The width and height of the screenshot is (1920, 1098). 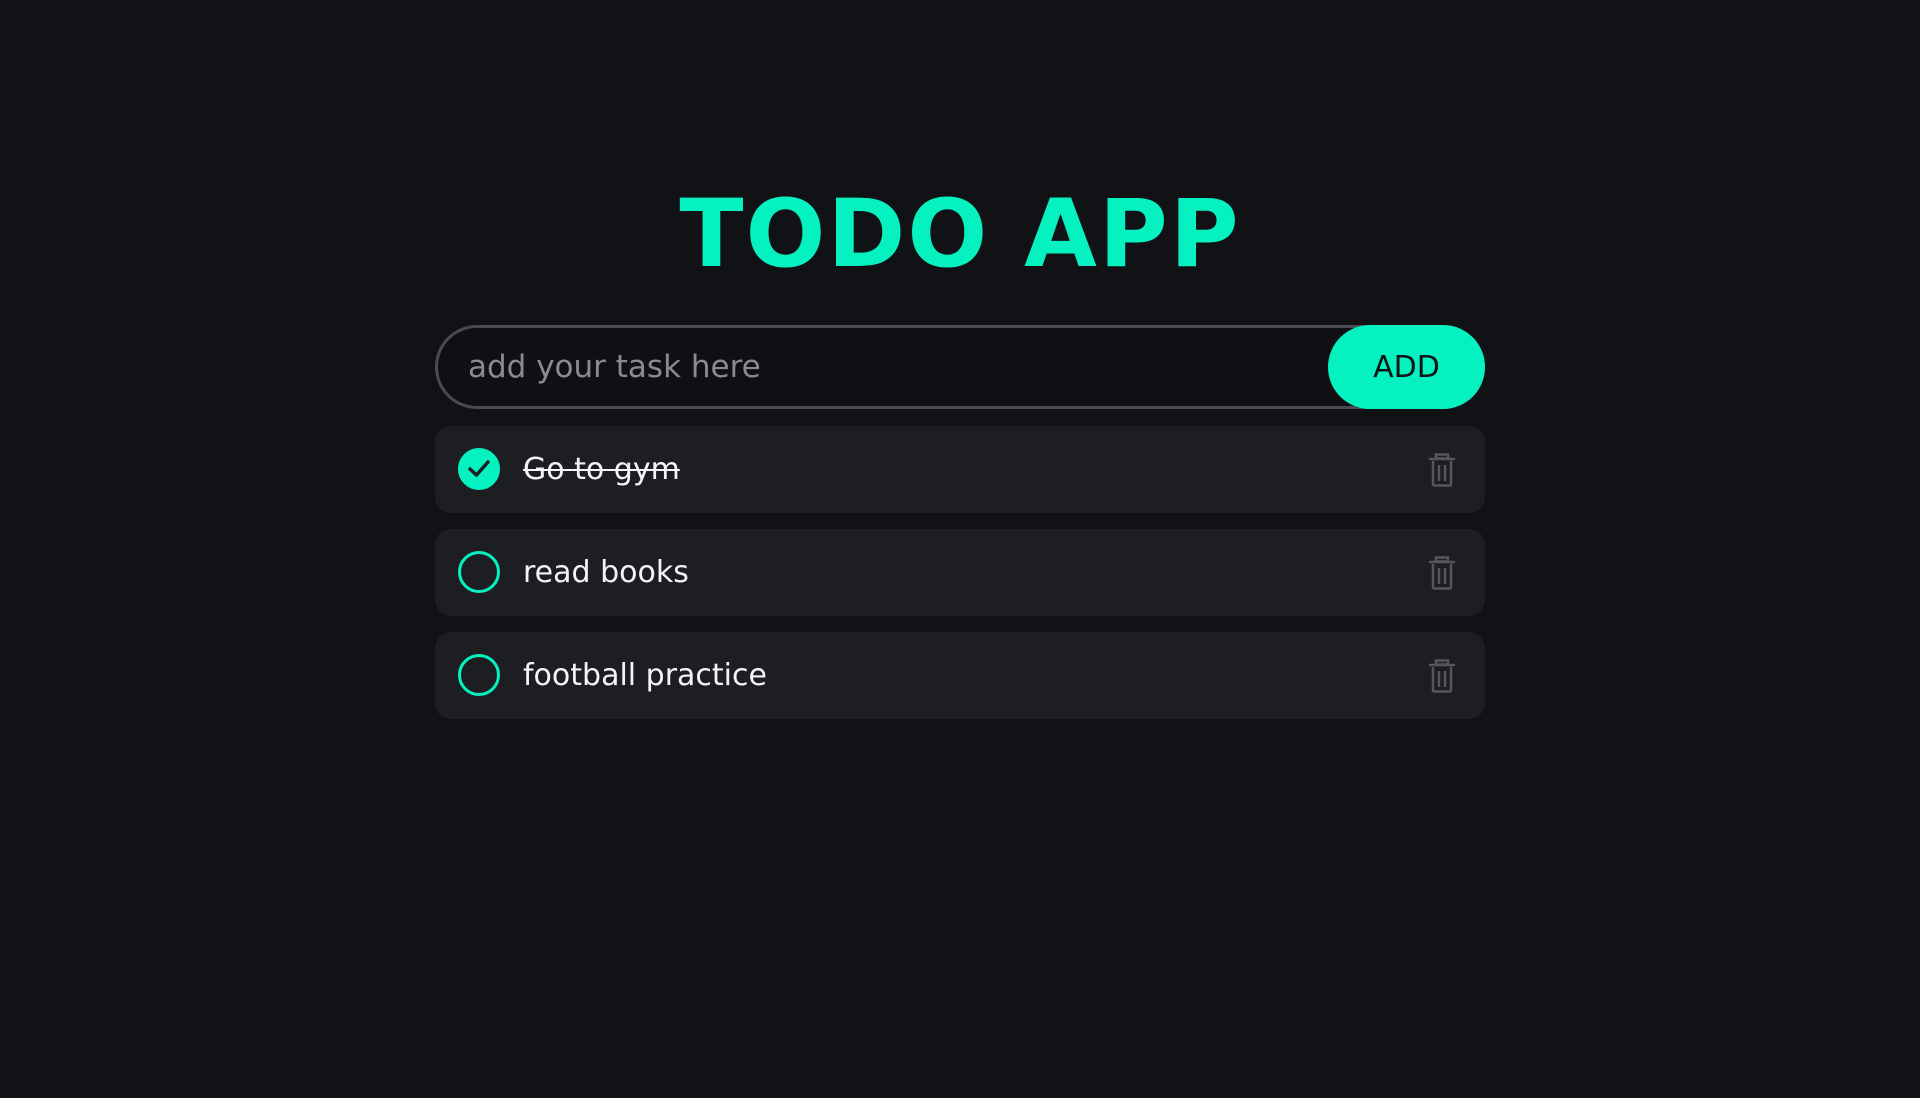 I want to click on task-item-football-practice: football practice, so click(x=960, y=675).